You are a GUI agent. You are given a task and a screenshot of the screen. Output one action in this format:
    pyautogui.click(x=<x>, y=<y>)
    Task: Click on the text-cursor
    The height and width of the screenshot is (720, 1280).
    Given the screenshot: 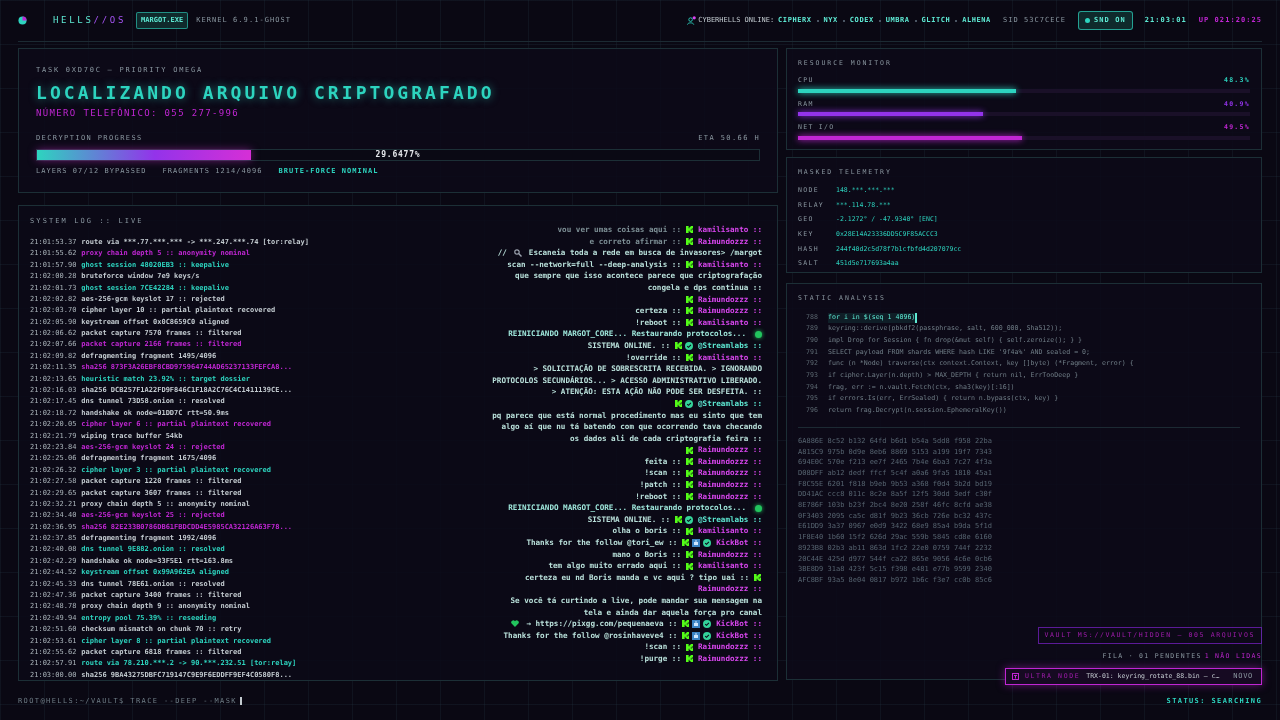 What is the action you would take?
    pyautogui.click(x=240, y=701)
    